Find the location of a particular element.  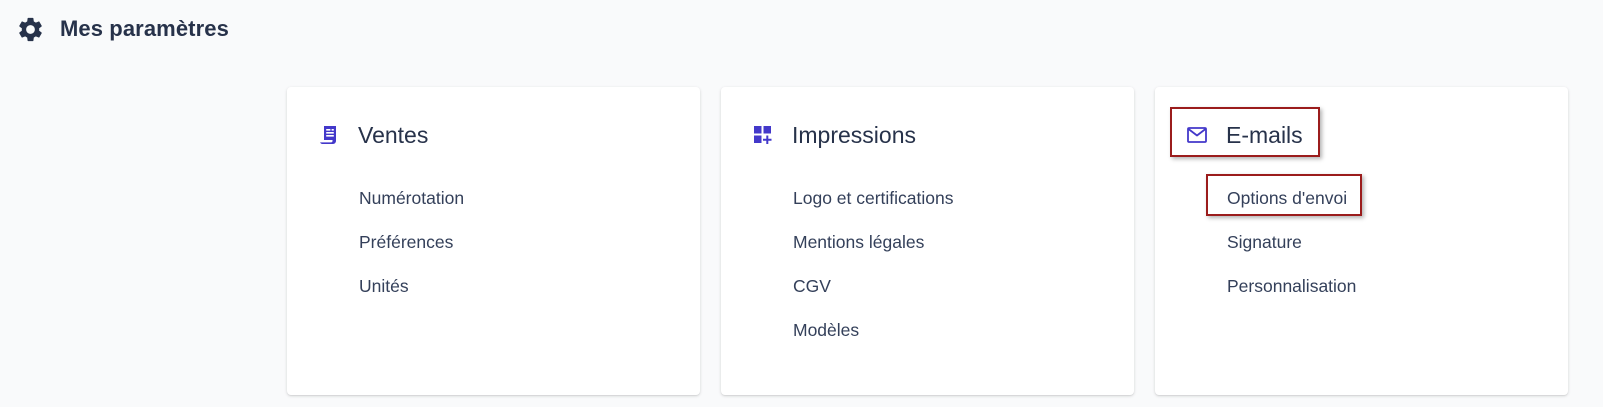

menu-item-mentions-legales: Mentions légales is located at coordinates (873, 250).